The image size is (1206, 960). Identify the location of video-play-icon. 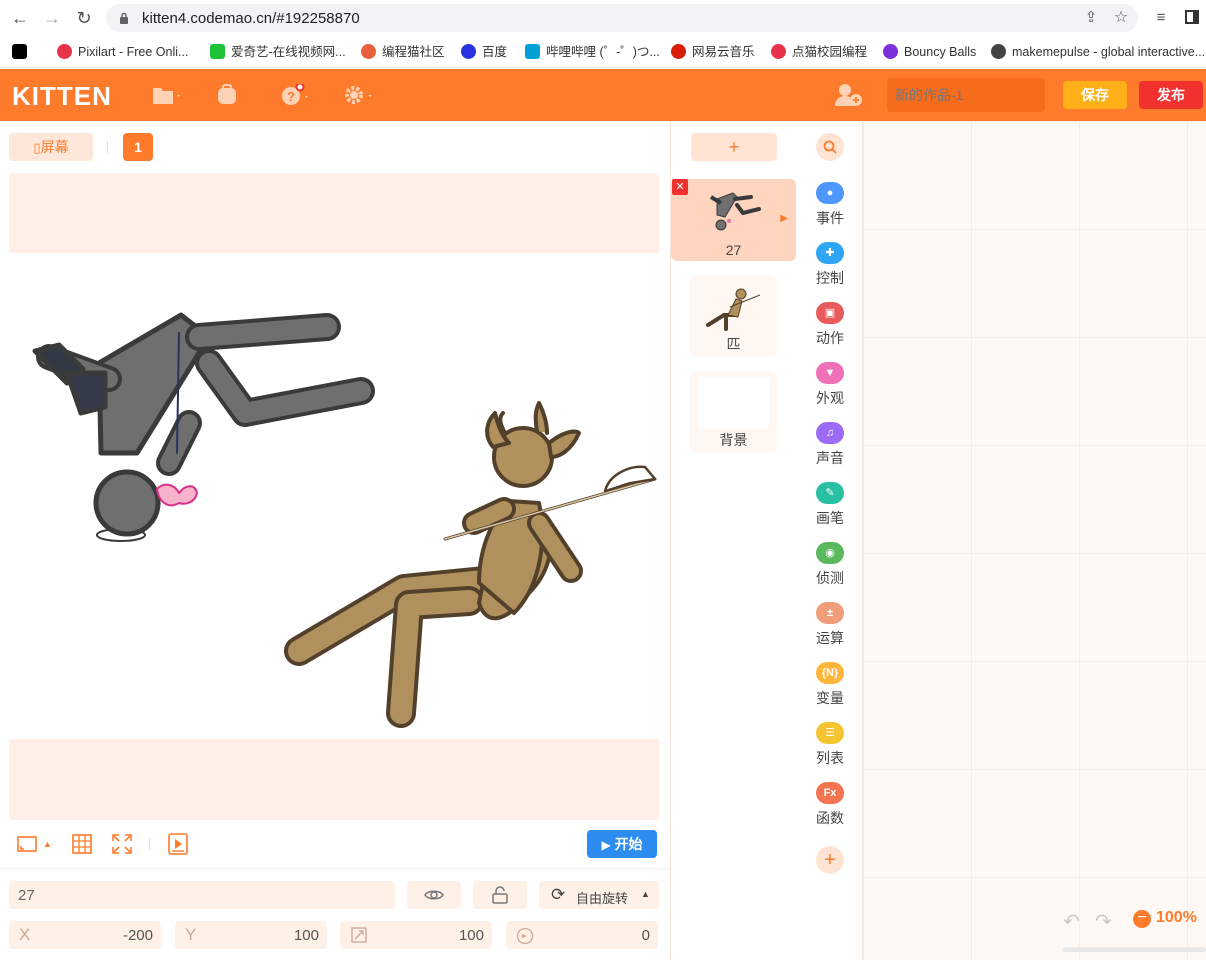
(178, 844).